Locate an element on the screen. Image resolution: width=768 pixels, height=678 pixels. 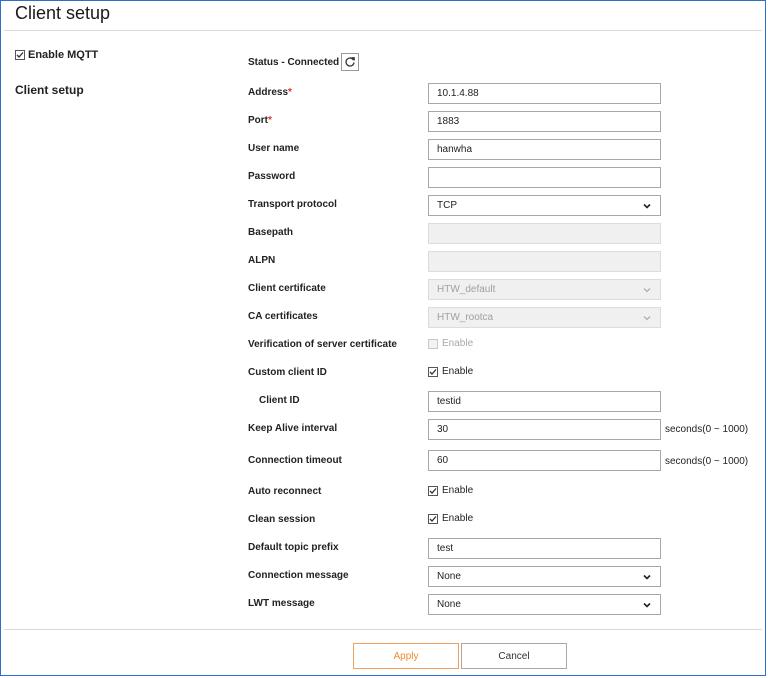
connection-timeout-input: 60 is located at coordinates (544, 460).